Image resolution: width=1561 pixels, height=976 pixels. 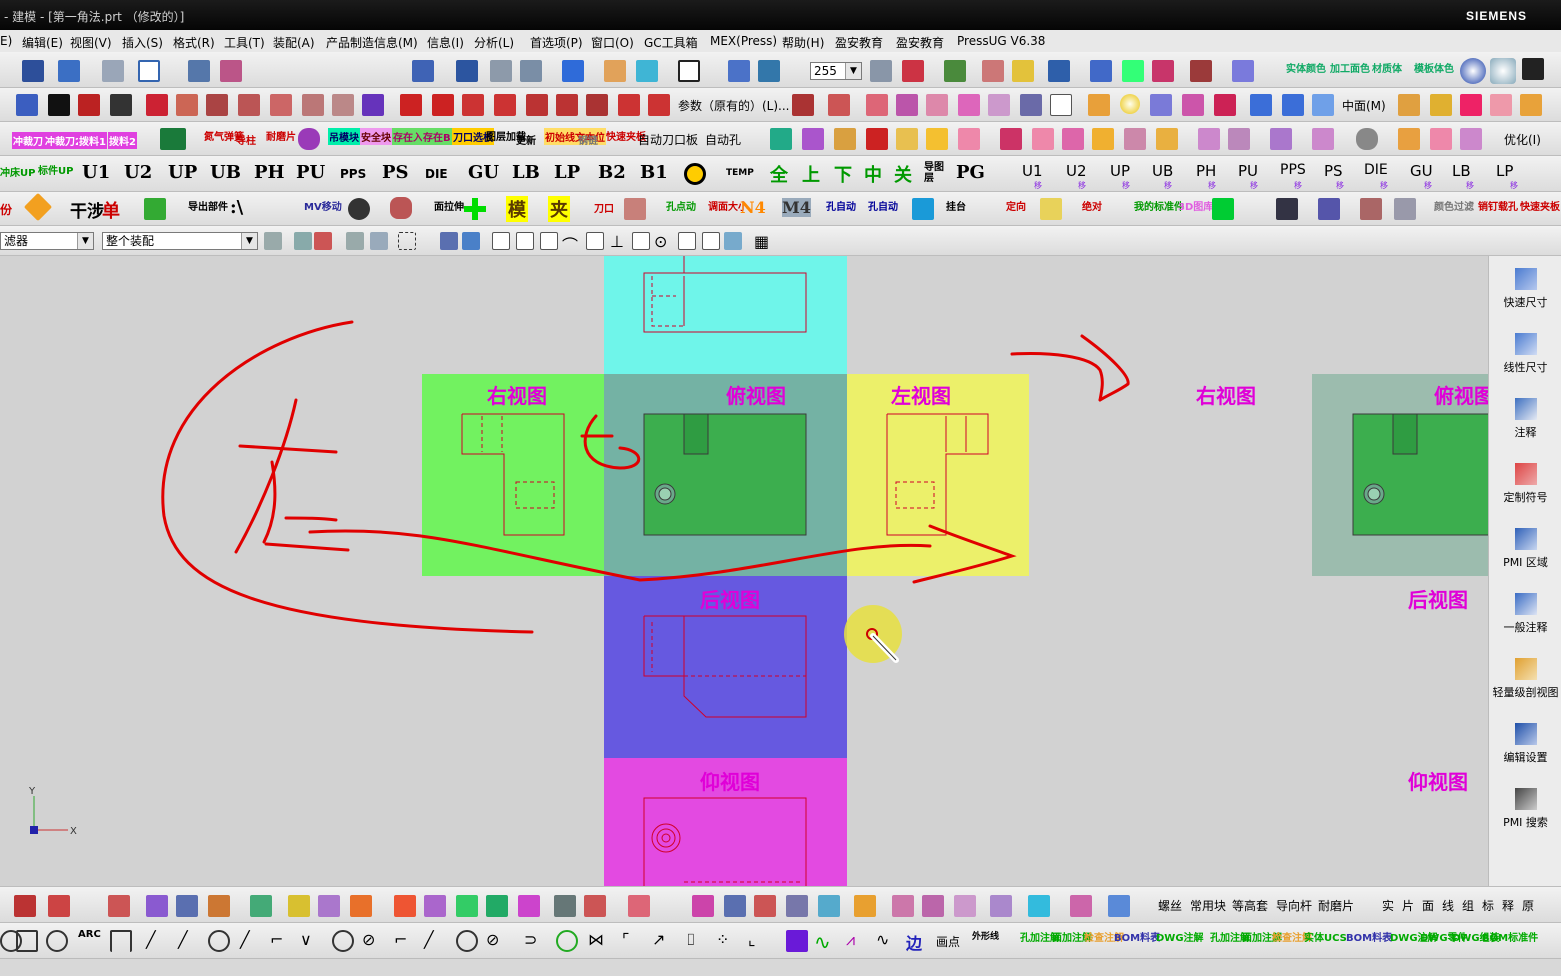 I want to click on project-curve-icon, so click(x=249, y=105).